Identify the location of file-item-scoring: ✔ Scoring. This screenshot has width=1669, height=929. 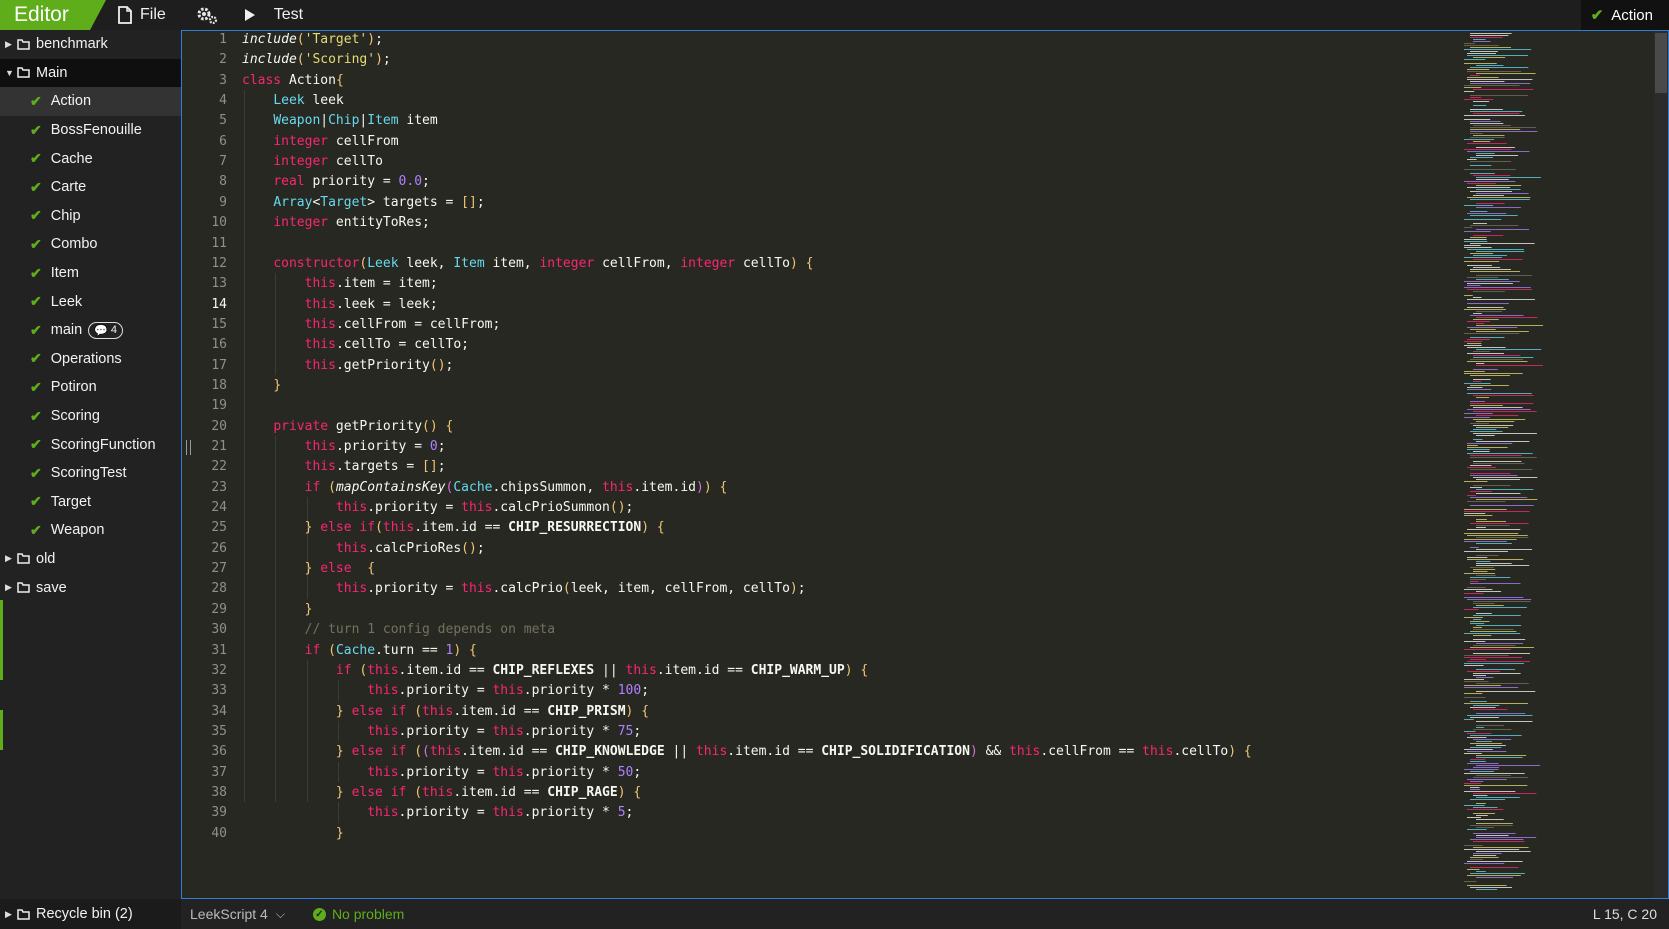
(90, 416).